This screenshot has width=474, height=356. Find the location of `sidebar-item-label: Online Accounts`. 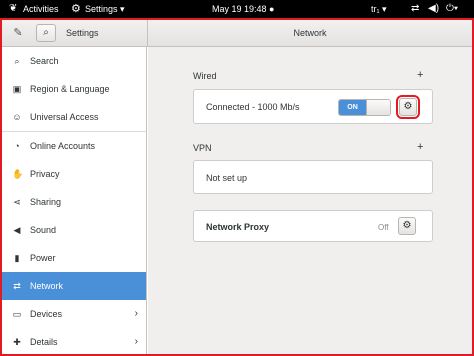

sidebar-item-label: Online Accounts is located at coordinates (63, 146).